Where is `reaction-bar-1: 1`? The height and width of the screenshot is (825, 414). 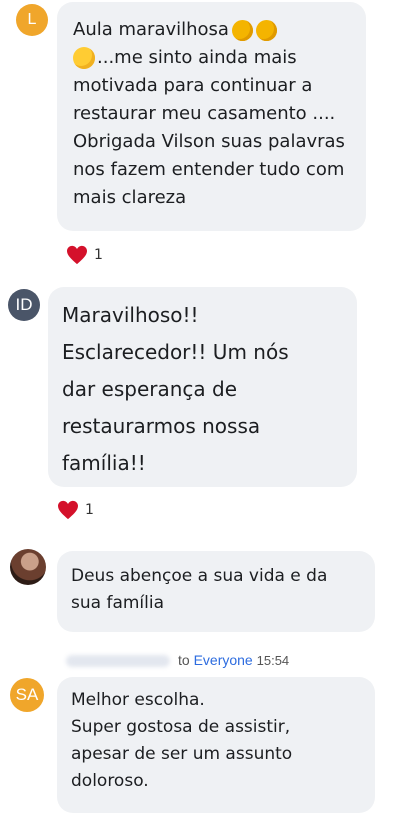
reaction-bar-1: 1 is located at coordinates (84, 255).